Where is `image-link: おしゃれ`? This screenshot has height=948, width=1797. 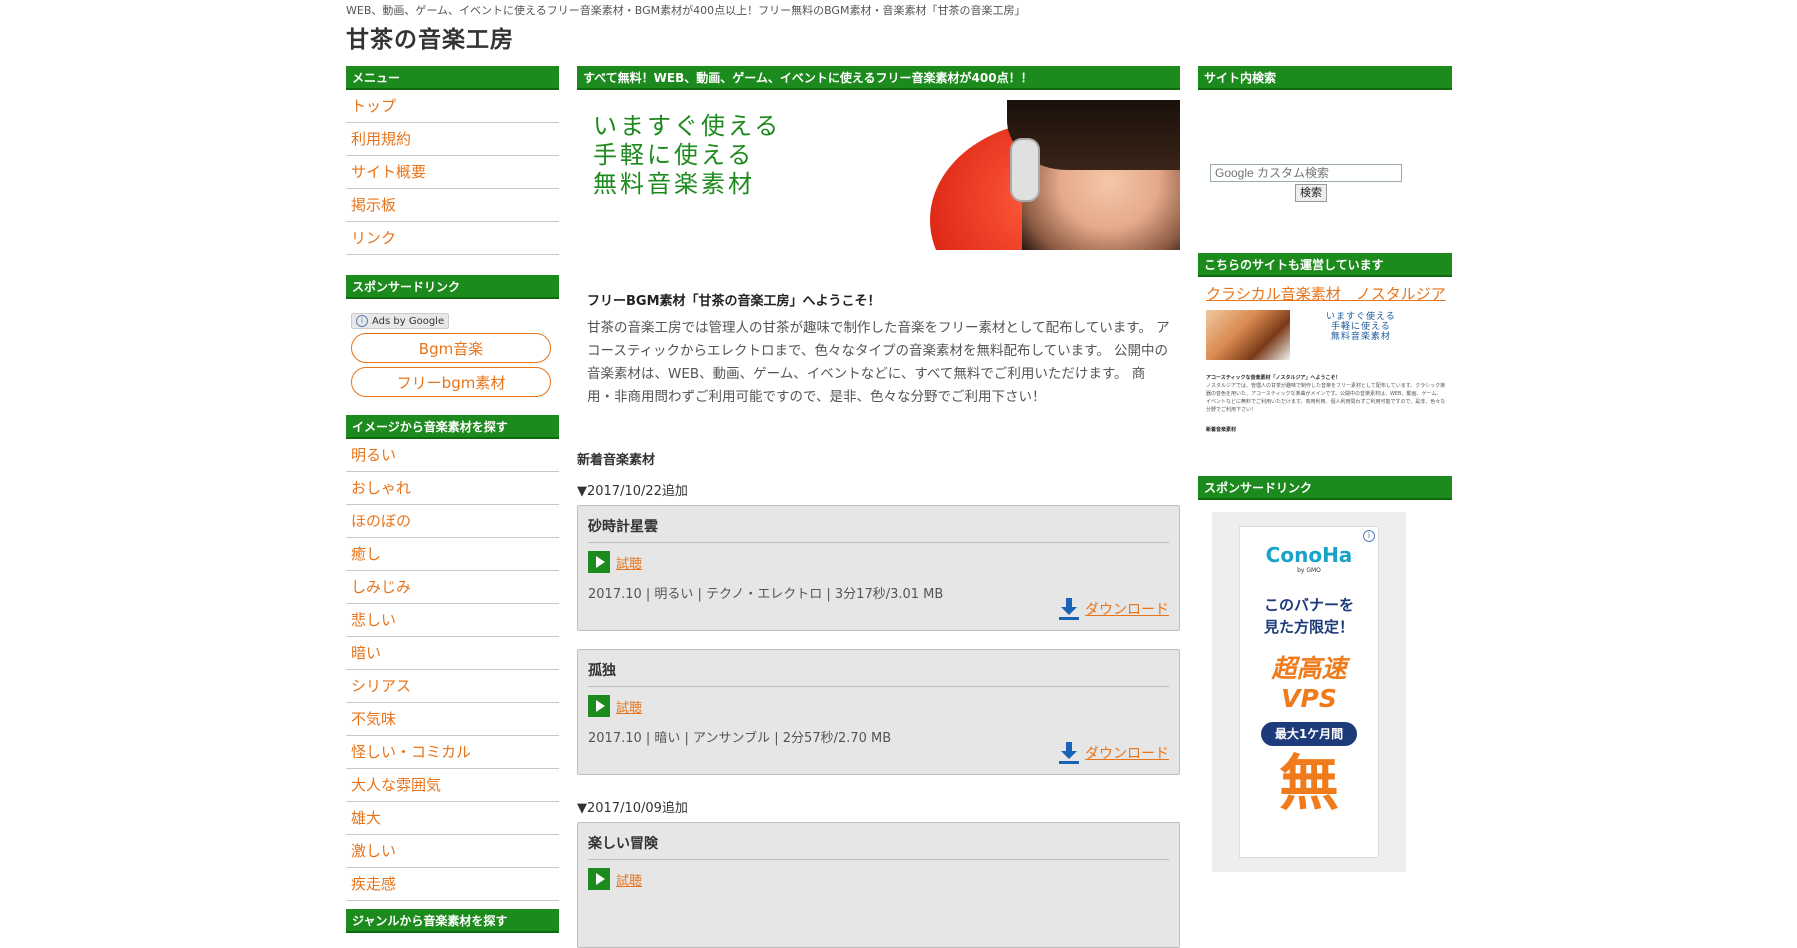
image-link: おしゃれ is located at coordinates (381, 488).